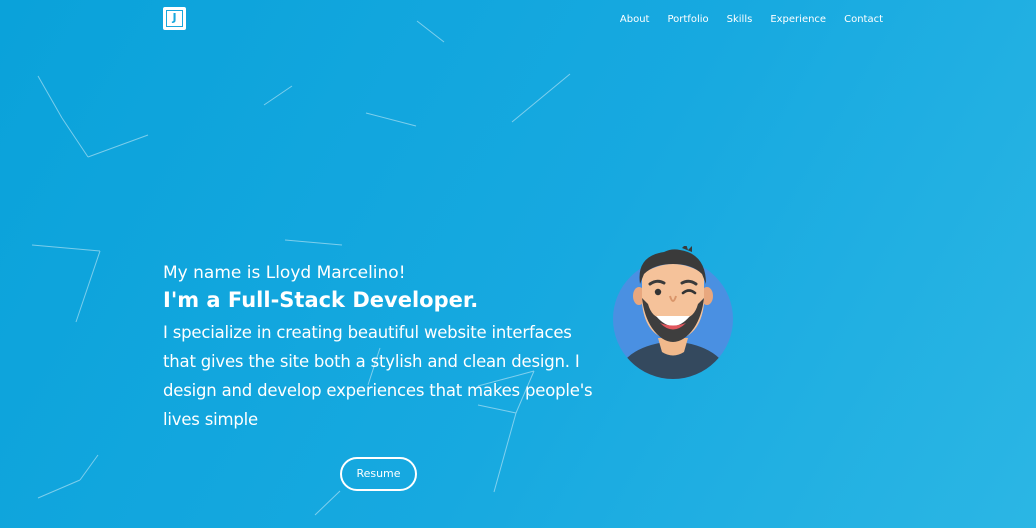 The image size is (1036, 528). What do you see at coordinates (798, 19) in the screenshot?
I see `nav-experience: Experience` at bounding box center [798, 19].